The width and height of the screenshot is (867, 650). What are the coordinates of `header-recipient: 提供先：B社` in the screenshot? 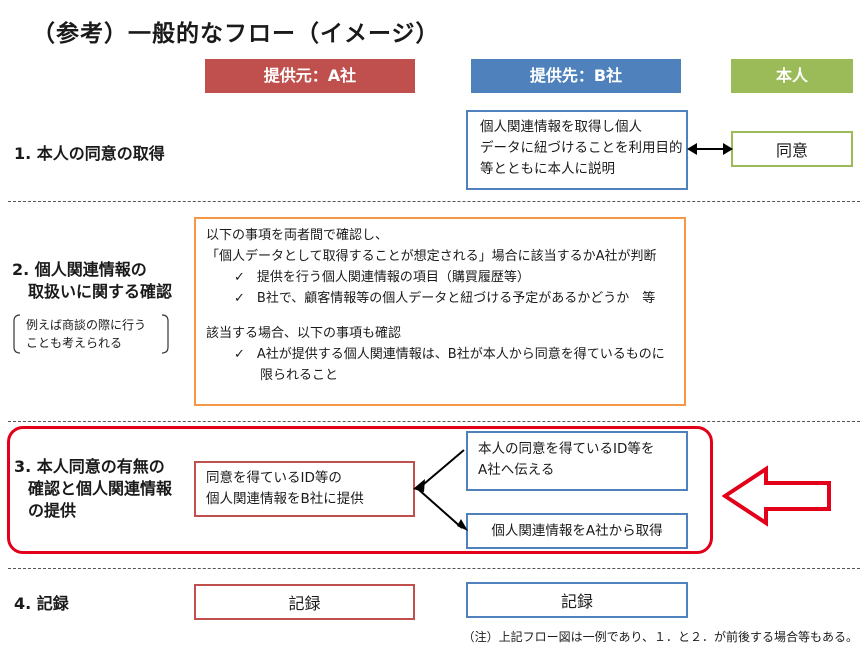 It's located at (576, 76).